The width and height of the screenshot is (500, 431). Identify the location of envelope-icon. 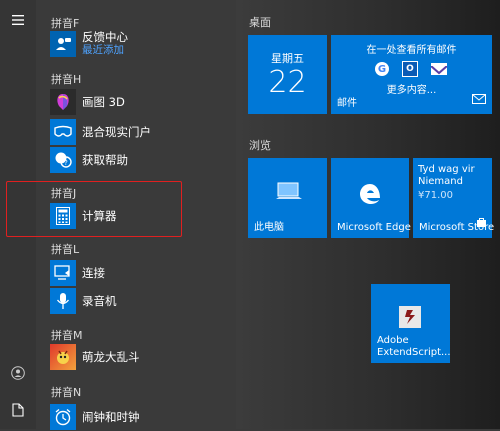
(439, 69).